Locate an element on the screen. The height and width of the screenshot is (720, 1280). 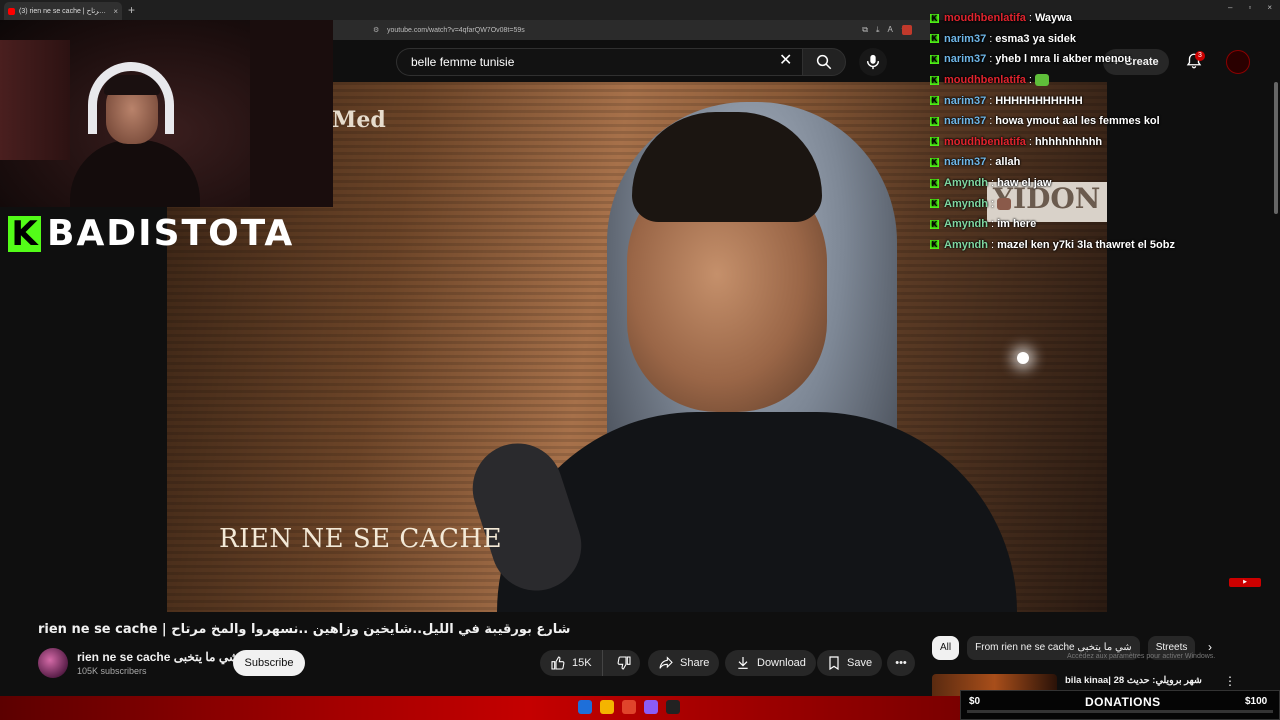
person-jacket is located at coordinates (757, 512).